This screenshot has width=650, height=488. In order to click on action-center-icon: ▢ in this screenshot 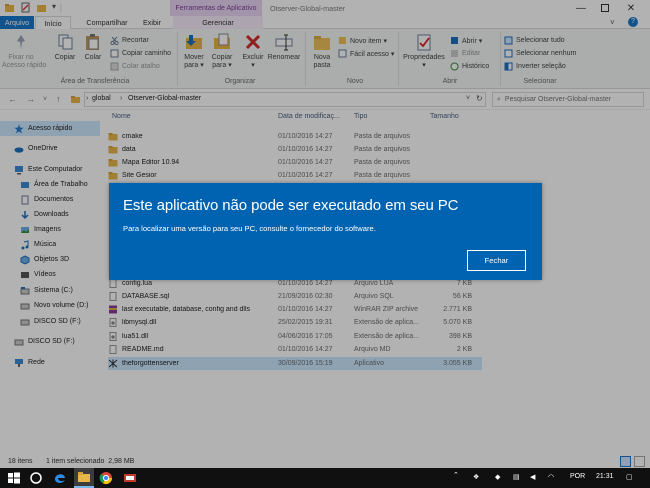, I will do `click(629, 477)`.